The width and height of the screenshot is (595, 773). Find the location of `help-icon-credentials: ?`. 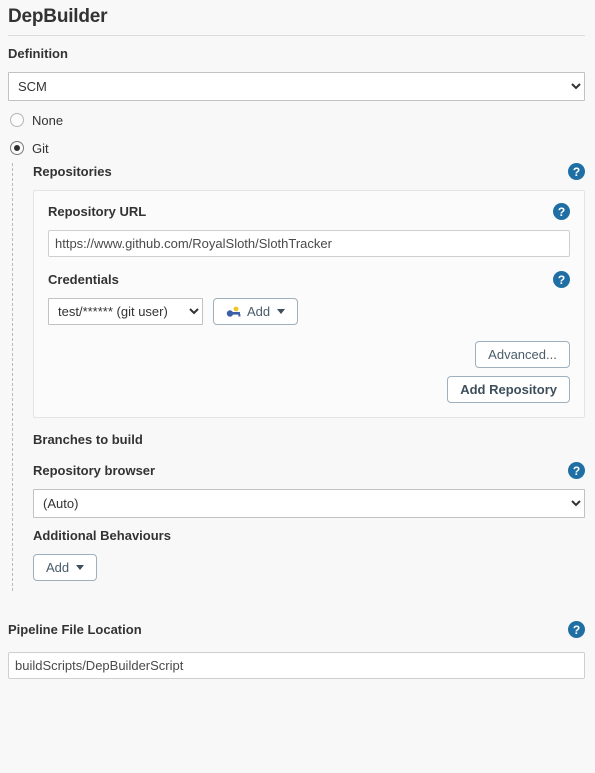

help-icon-credentials: ? is located at coordinates (561, 279).